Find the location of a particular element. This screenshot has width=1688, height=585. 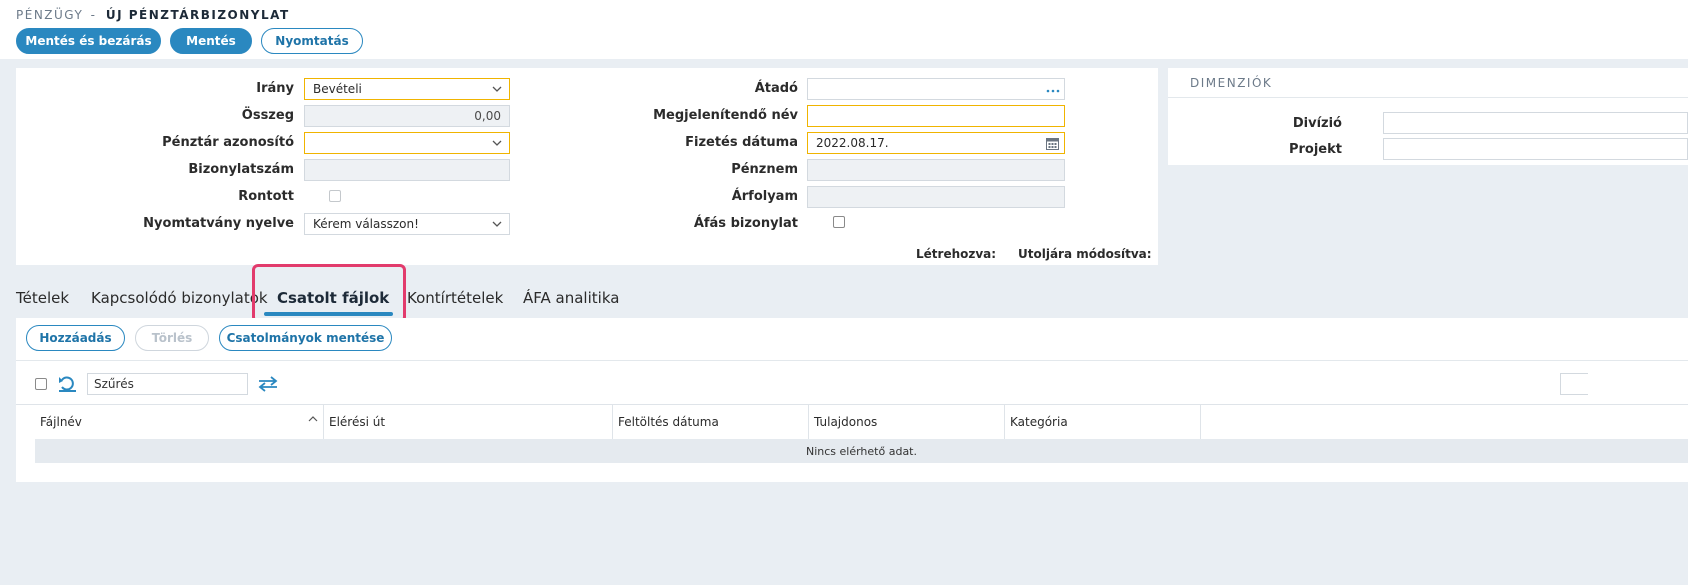

column-filename-label: Fájlnév is located at coordinates (61, 422).